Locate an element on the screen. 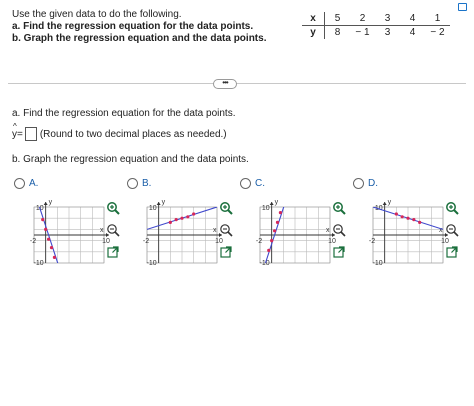 Image resolution: width=474 pixels, height=406 pixels. option-label: C. is located at coordinates (260, 183).